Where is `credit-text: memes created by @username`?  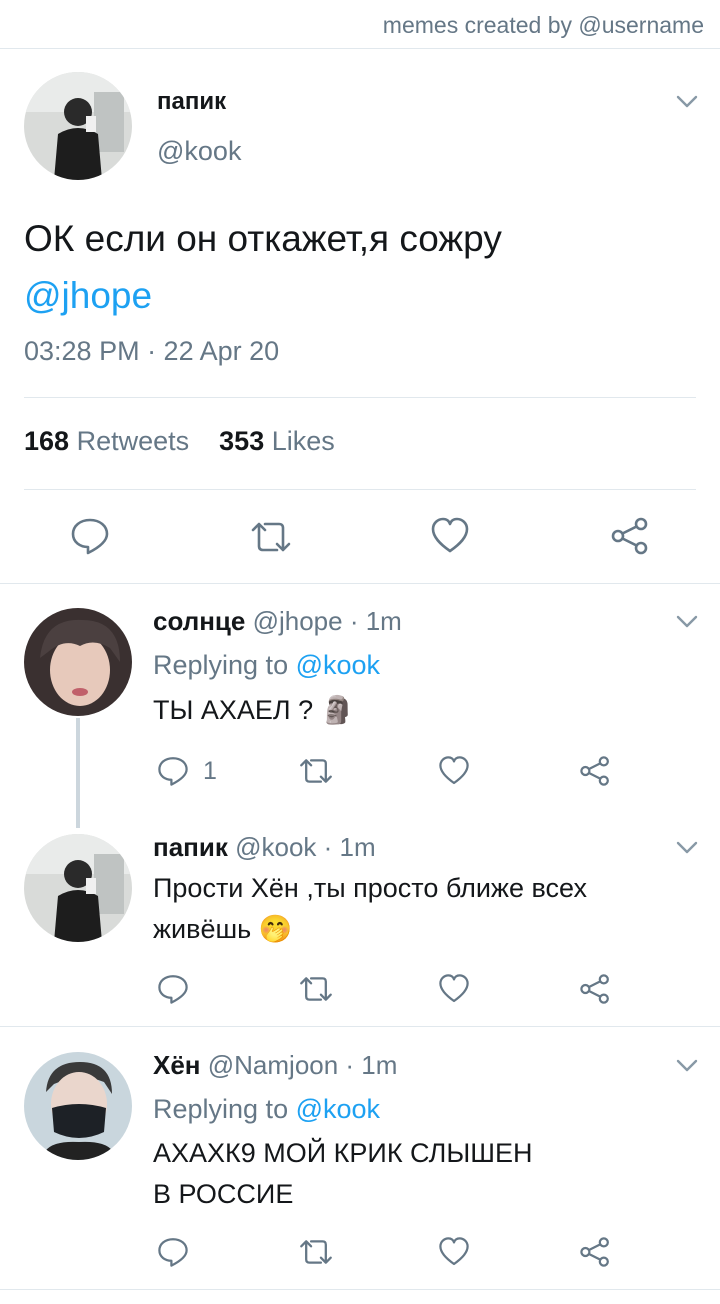 credit-text: memes created by @username is located at coordinates (543, 25).